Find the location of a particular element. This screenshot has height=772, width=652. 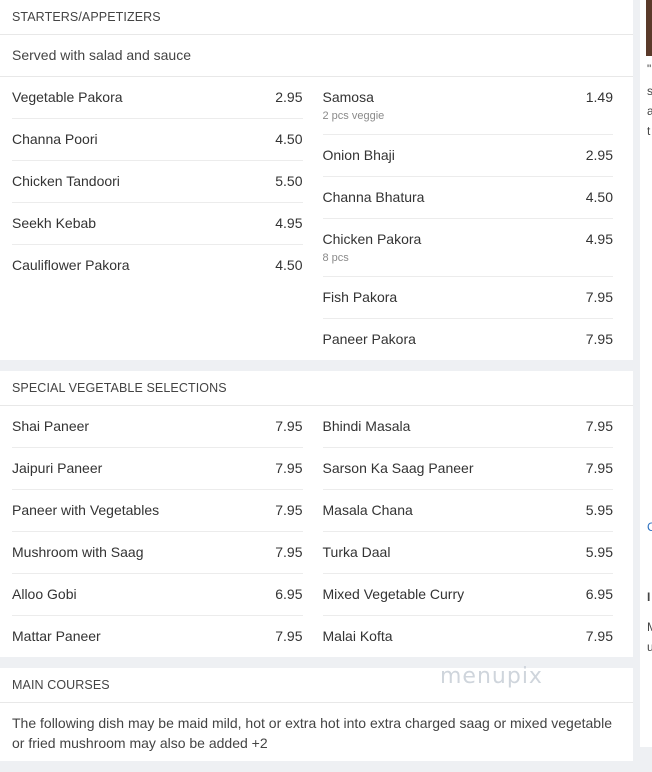

section-title: SPECIAL VEGETABLE SELECTIONS is located at coordinates (316, 388).